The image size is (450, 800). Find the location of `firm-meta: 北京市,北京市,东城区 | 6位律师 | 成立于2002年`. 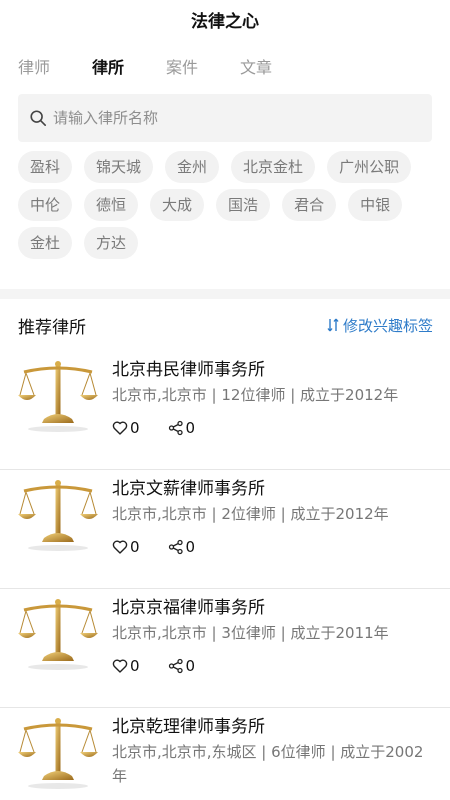

firm-meta: 北京市,北京市,东城区 | 6位律师 | 成立于2002年 is located at coordinates (268, 764).